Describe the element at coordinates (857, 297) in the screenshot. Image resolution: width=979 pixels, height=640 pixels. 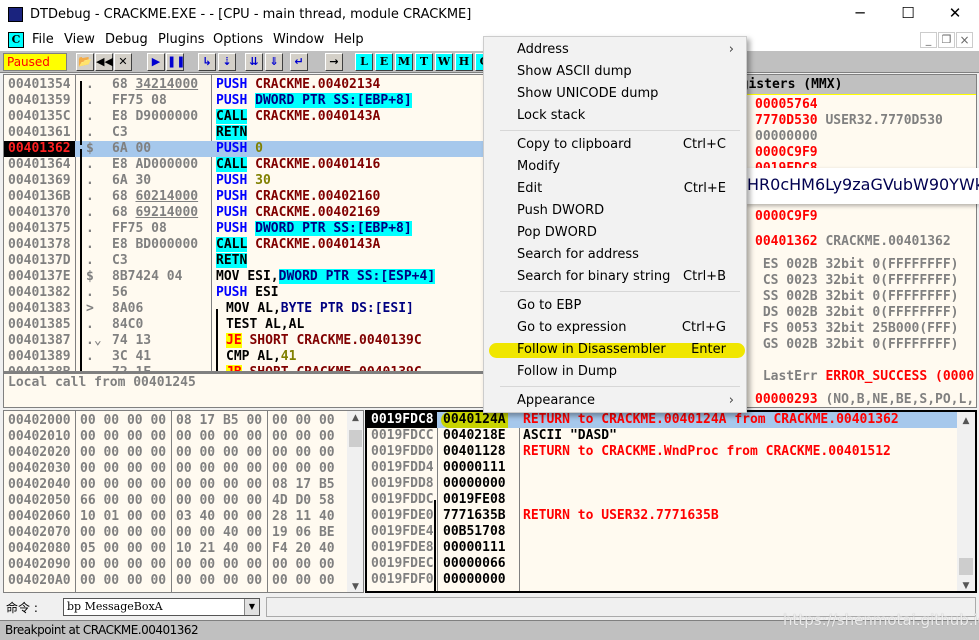
I see `segment-register-row: SS 002B 32bit 0(FFFFFFFF)` at that location.